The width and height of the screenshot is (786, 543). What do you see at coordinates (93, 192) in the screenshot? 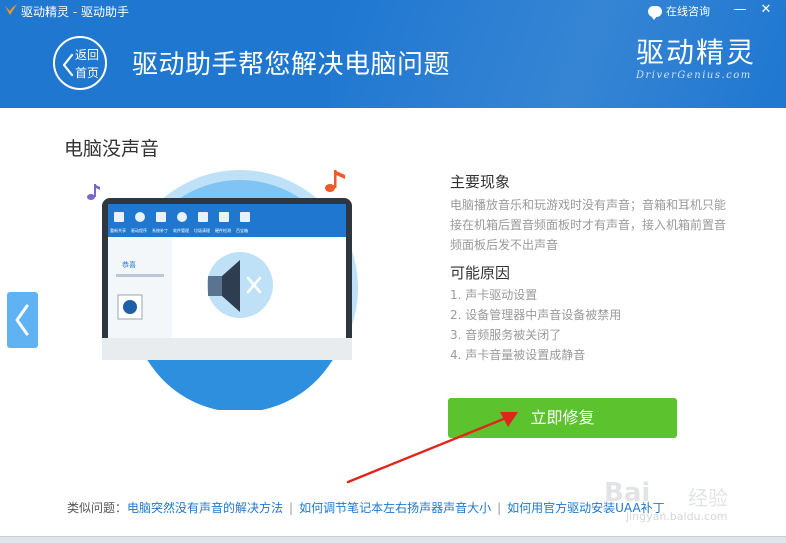
I see `music-note-icon` at bounding box center [93, 192].